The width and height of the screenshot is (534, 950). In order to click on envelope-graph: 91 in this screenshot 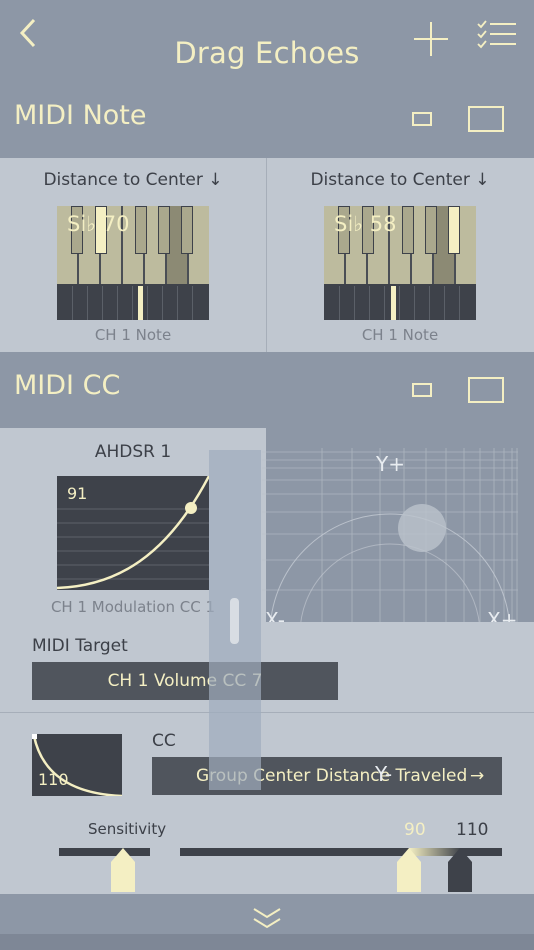, I will do `click(133, 533)`.